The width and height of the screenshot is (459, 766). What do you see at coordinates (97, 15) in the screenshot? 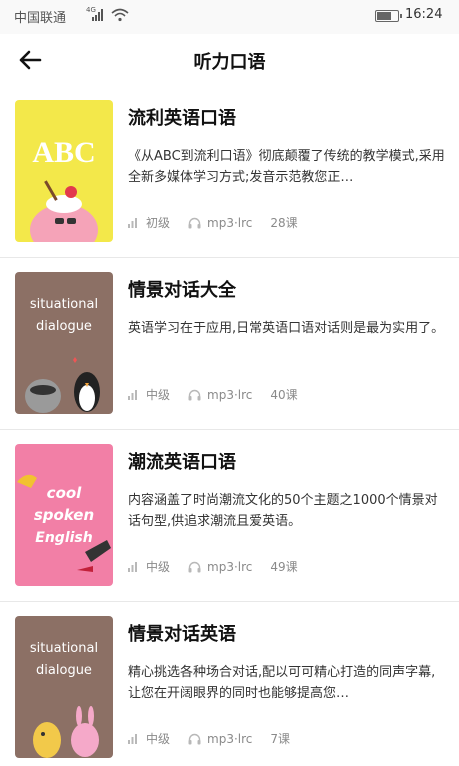
I see `signal-icon` at bounding box center [97, 15].